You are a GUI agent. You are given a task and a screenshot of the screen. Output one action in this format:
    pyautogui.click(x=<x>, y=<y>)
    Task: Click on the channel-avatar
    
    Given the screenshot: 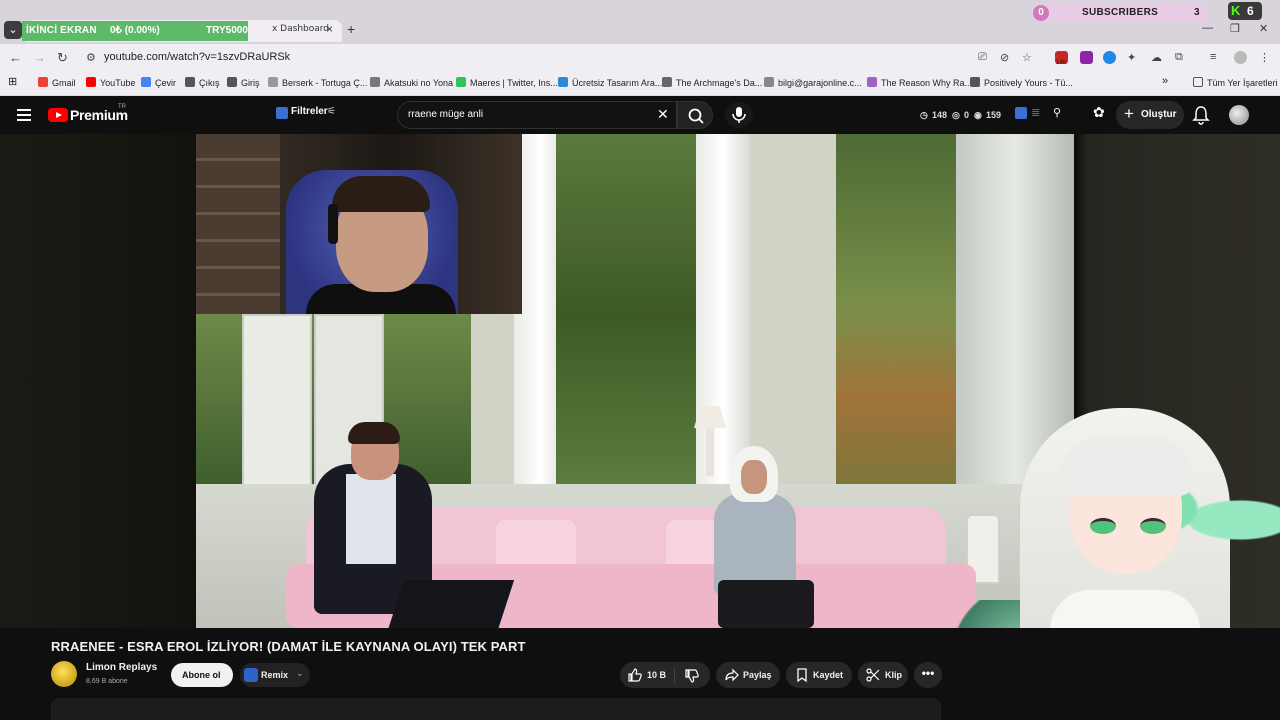 What is the action you would take?
    pyautogui.click(x=64, y=674)
    